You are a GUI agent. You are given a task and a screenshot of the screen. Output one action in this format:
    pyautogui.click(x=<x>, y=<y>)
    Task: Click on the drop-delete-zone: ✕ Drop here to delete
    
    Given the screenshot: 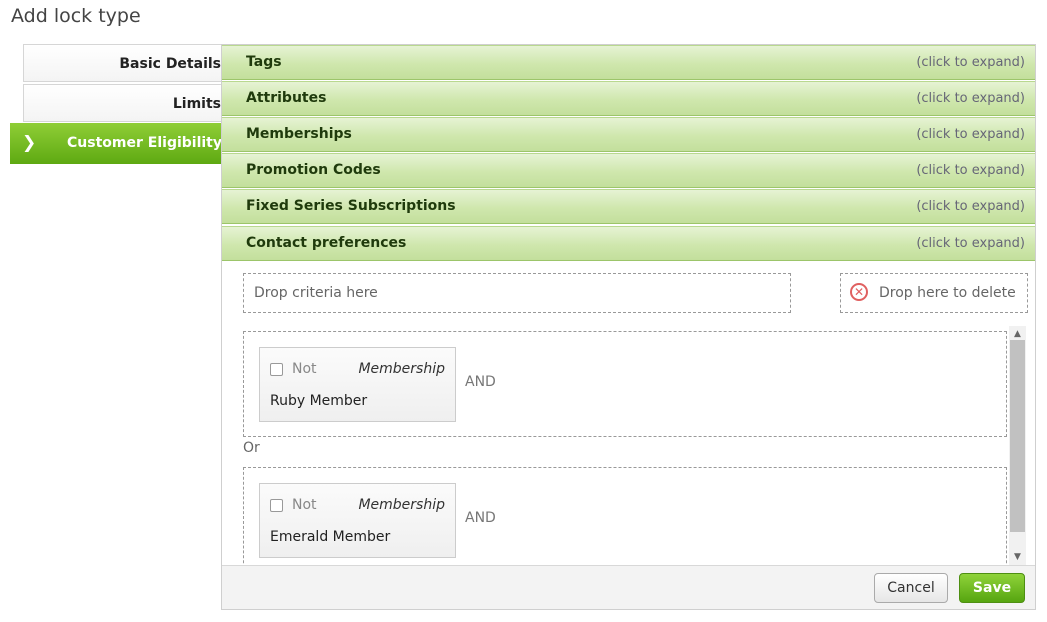 What is the action you would take?
    pyautogui.click(x=934, y=293)
    